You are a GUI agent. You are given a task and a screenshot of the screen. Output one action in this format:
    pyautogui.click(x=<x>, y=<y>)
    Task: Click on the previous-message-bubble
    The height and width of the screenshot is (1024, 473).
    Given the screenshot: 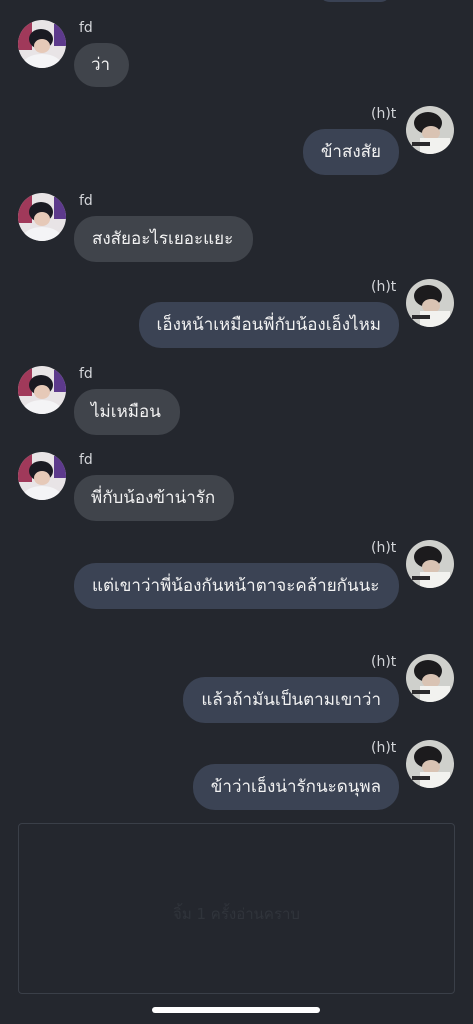 What is the action you would take?
    pyautogui.click(x=355, y=1)
    